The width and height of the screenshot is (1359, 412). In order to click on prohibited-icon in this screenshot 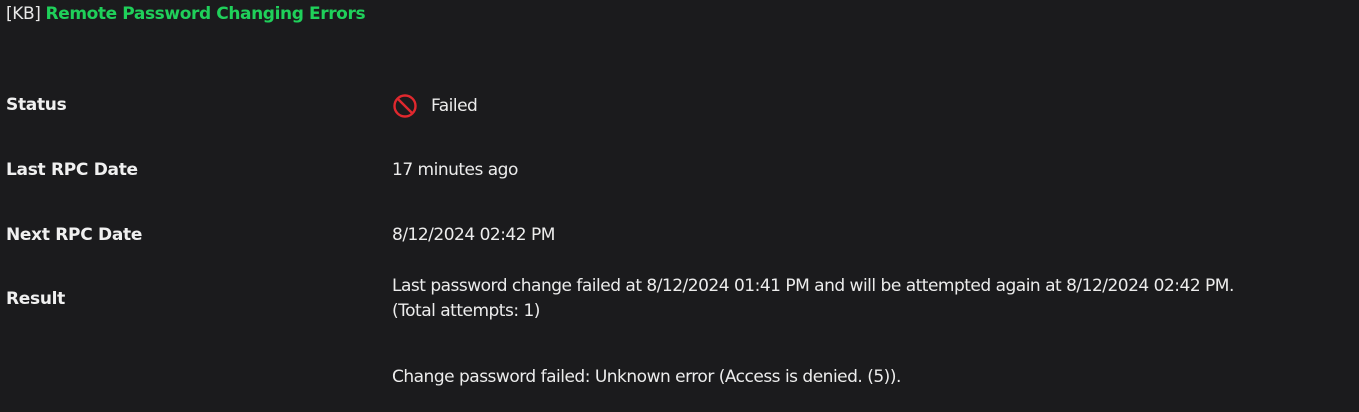, I will do `click(405, 106)`.